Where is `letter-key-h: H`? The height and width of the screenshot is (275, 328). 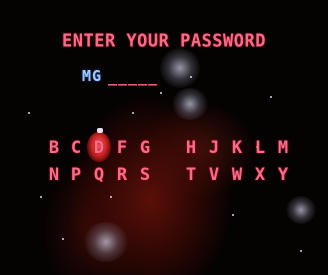
letter-key-h: H is located at coordinates (191, 148).